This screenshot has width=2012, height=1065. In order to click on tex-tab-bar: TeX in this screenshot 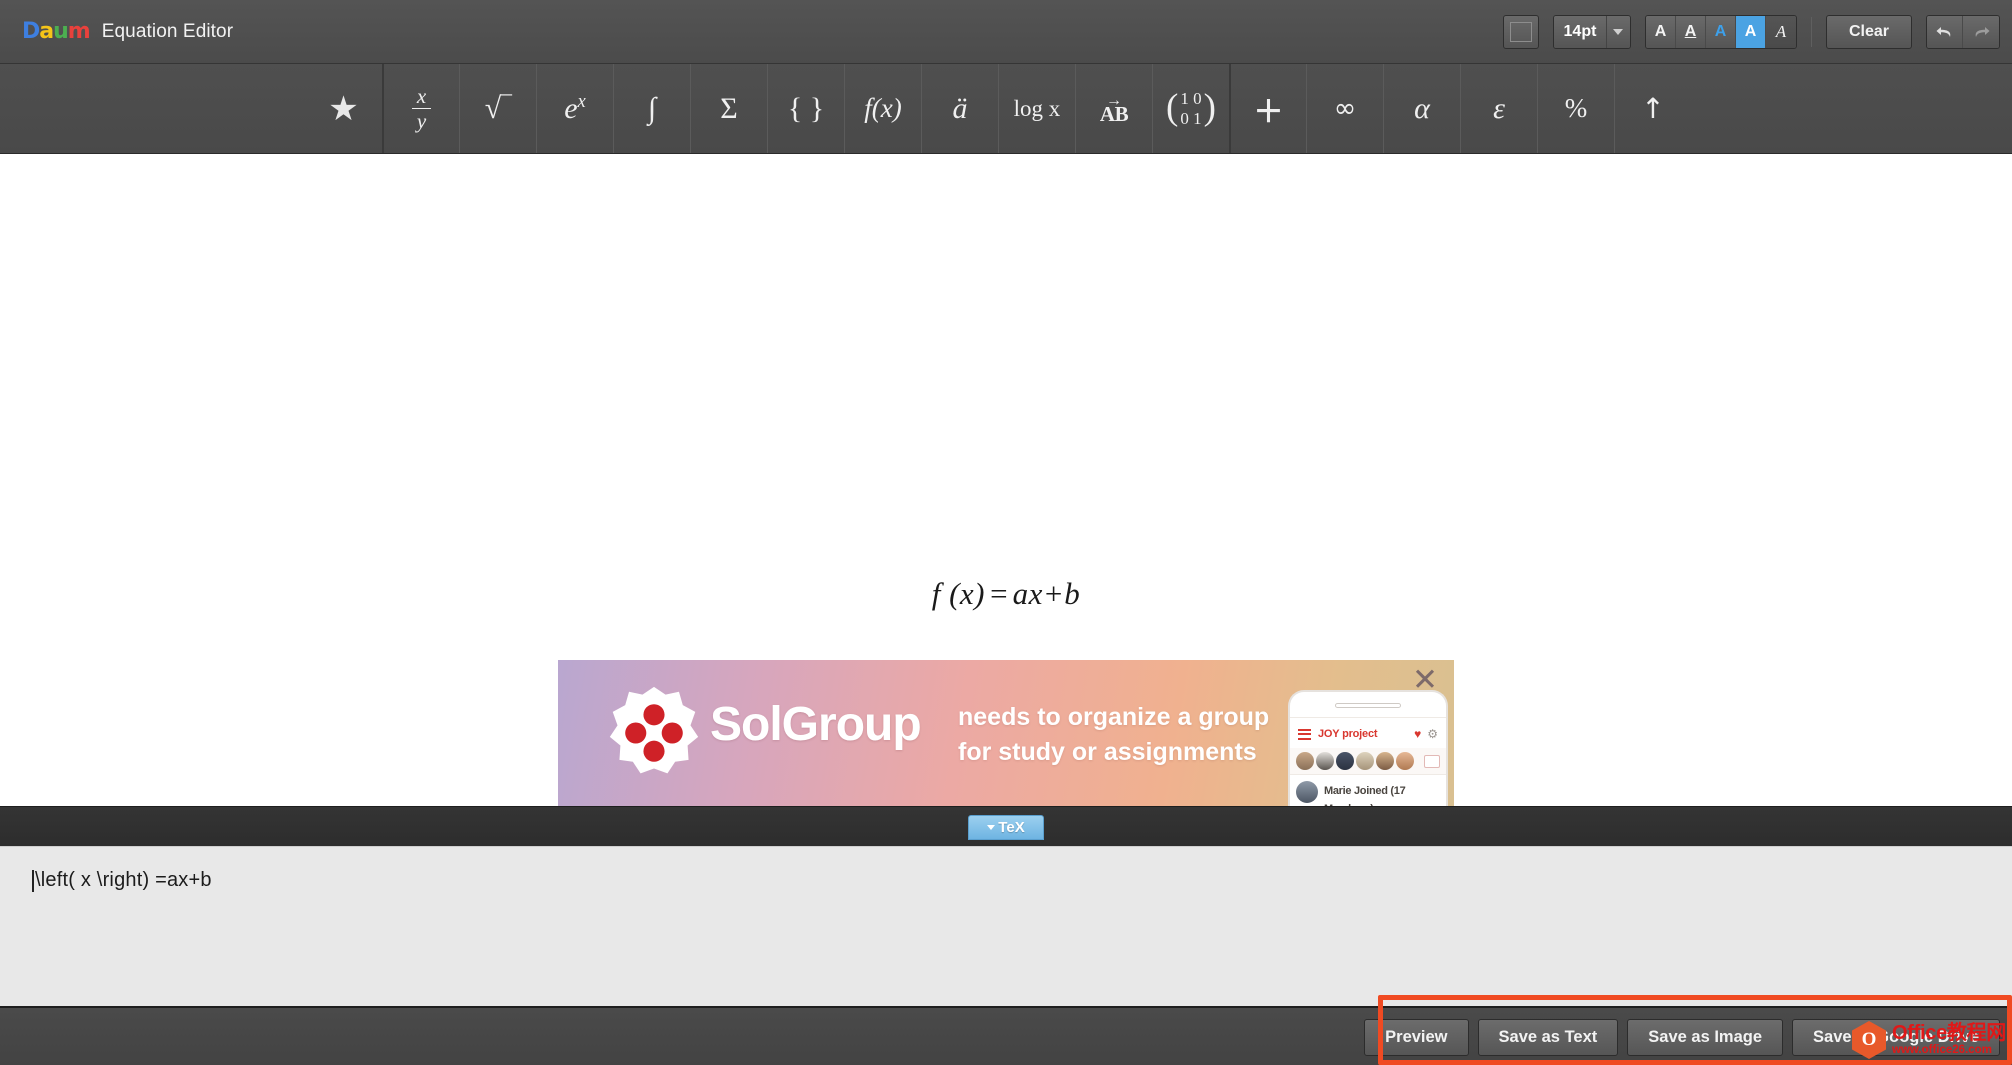, I will do `click(1006, 826)`.